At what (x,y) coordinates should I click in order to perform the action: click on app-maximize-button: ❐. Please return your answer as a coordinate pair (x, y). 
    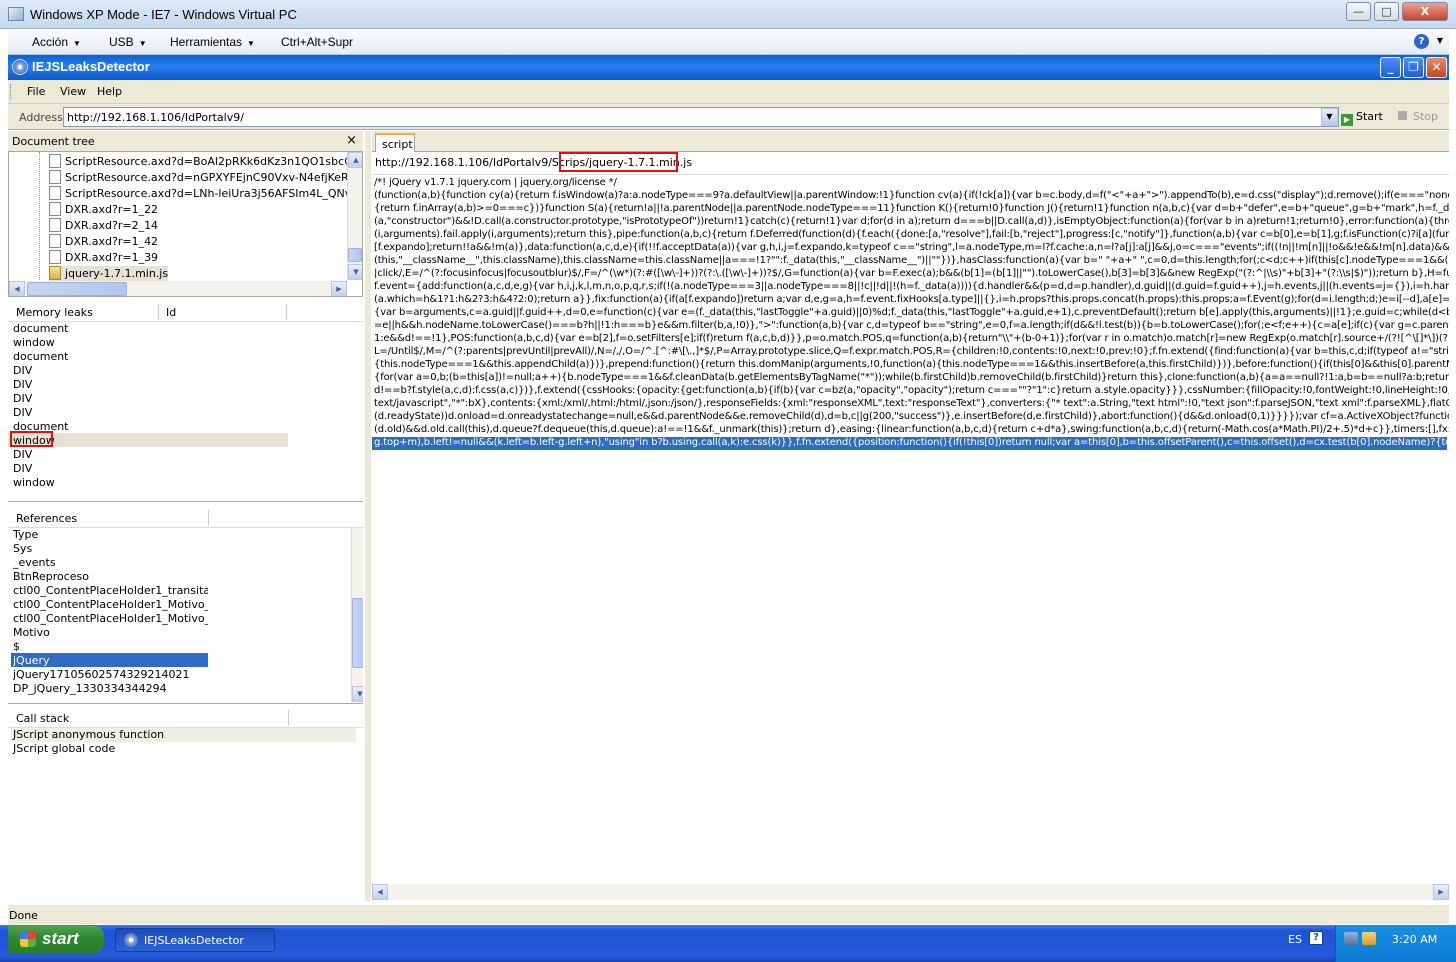
    Looking at the image, I should click on (1413, 67).